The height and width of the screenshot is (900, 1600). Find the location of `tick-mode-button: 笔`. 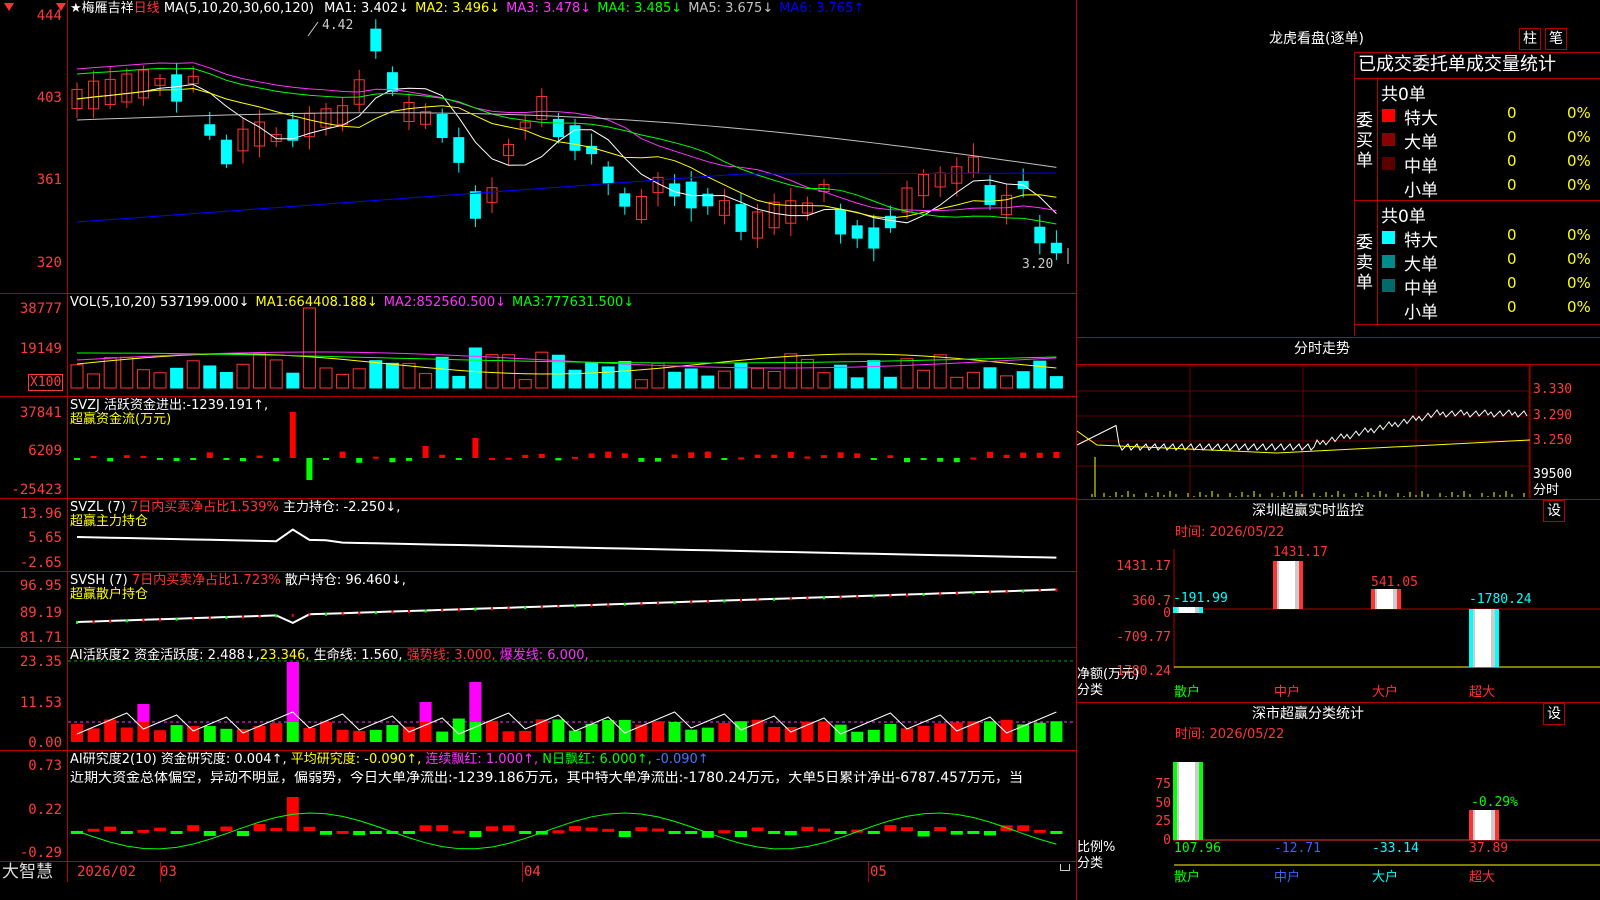

tick-mode-button: 笔 is located at coordinates (1556, 39).